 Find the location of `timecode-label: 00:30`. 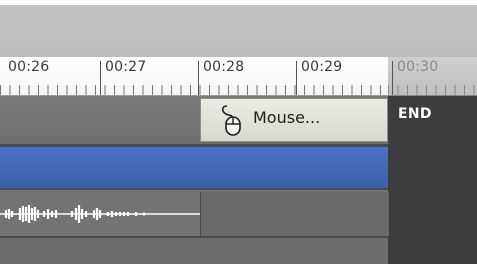

timecode-label: 00:30 is located at coordinates (418, 67).